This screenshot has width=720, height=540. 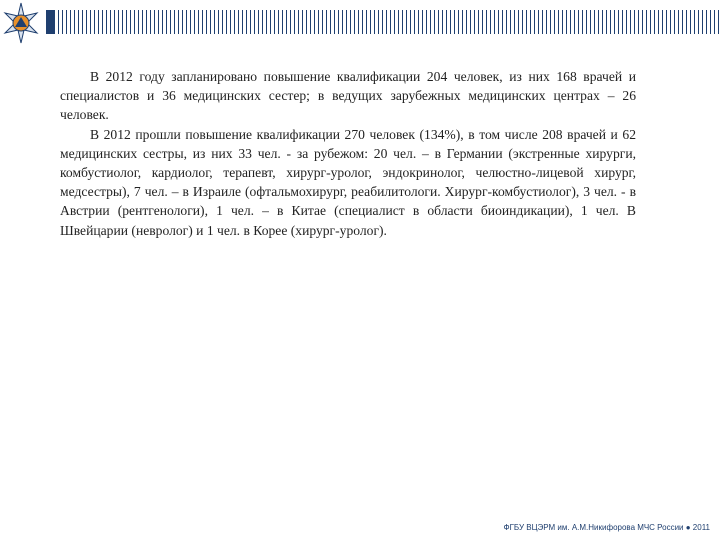 I want to click on emergency-ministry-emblem-icon, so click(x=21, y=23).